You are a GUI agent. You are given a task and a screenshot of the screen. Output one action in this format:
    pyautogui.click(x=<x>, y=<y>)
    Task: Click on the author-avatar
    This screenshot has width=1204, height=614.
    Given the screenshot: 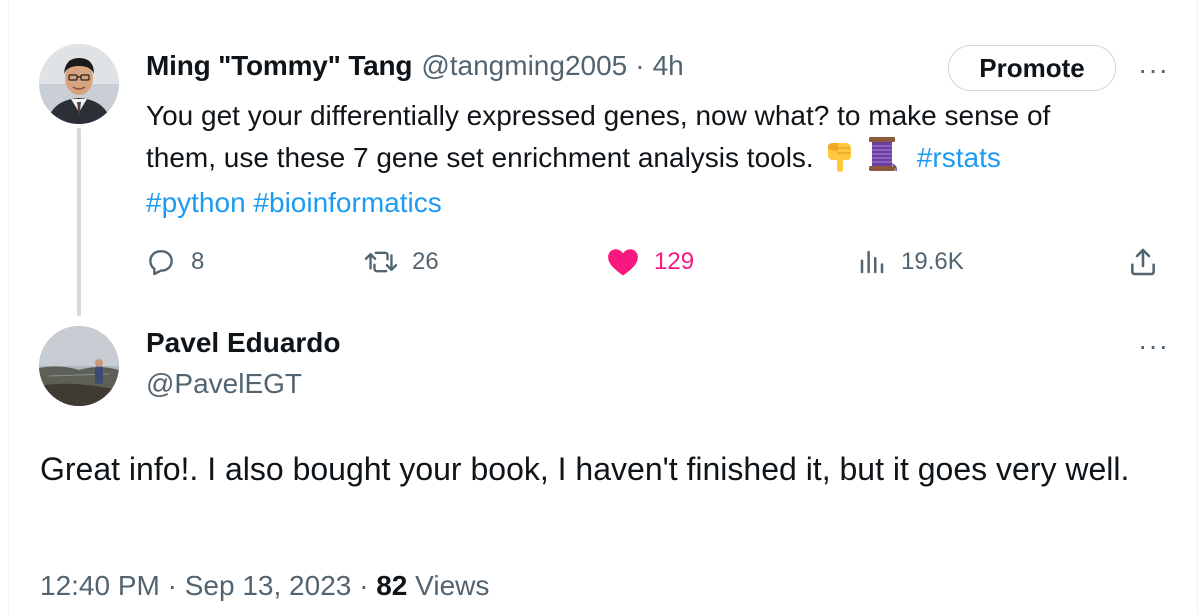 What is the action you would take?
    pyautogui.click(x=79, y=84)
    